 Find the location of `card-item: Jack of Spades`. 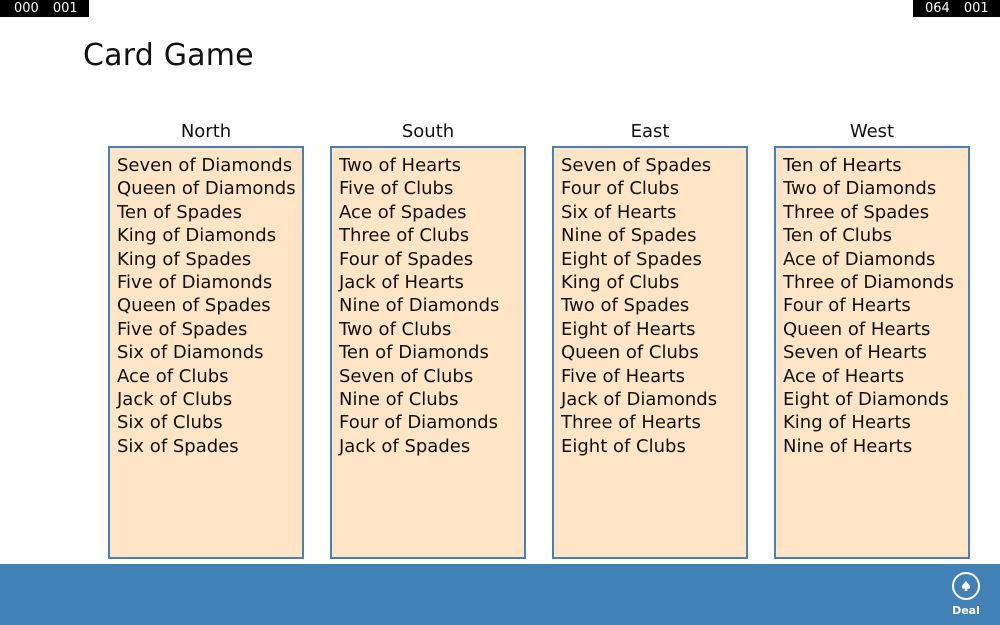

card-item: Jack of Spades is located at coordinates (431, 446).